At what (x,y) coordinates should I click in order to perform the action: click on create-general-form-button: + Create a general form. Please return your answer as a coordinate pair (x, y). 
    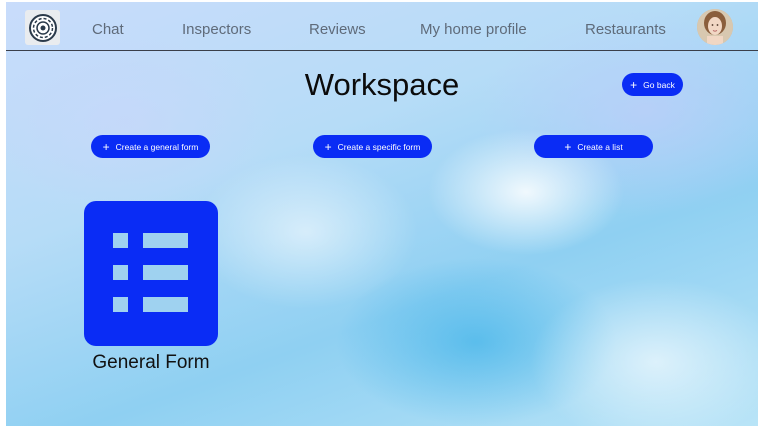
    Looking at the image, I should click on (150, 146).